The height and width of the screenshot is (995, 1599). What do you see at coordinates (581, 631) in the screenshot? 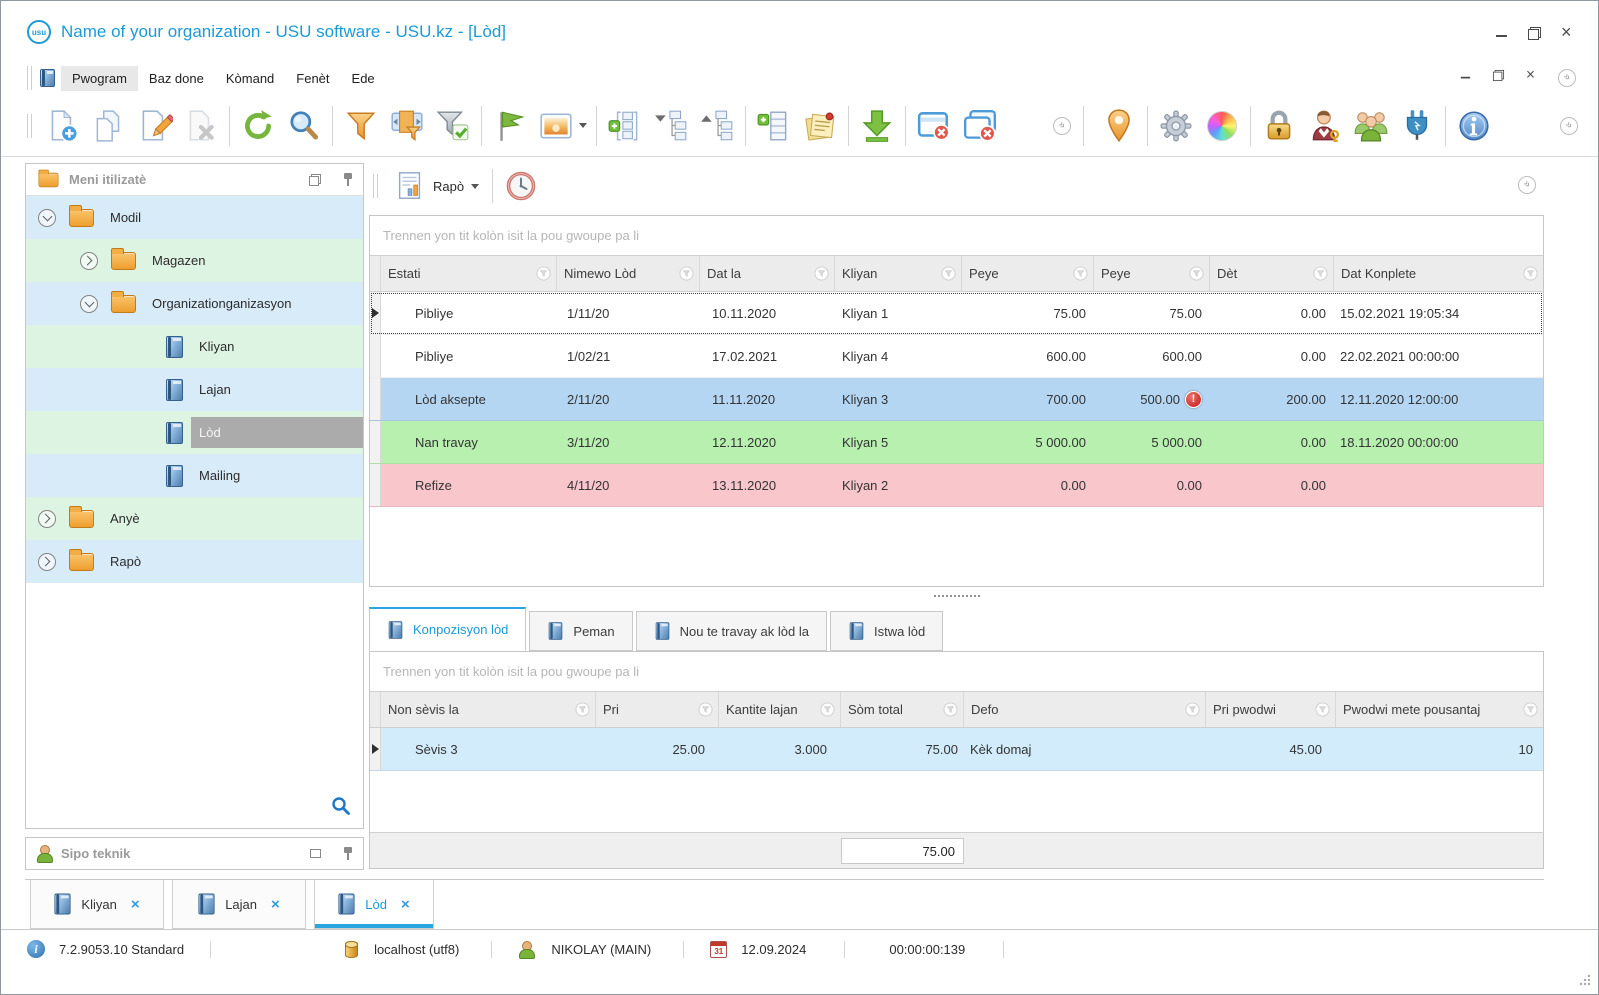
I see `tab-peman: Peman` at bounding box center [581, 631].